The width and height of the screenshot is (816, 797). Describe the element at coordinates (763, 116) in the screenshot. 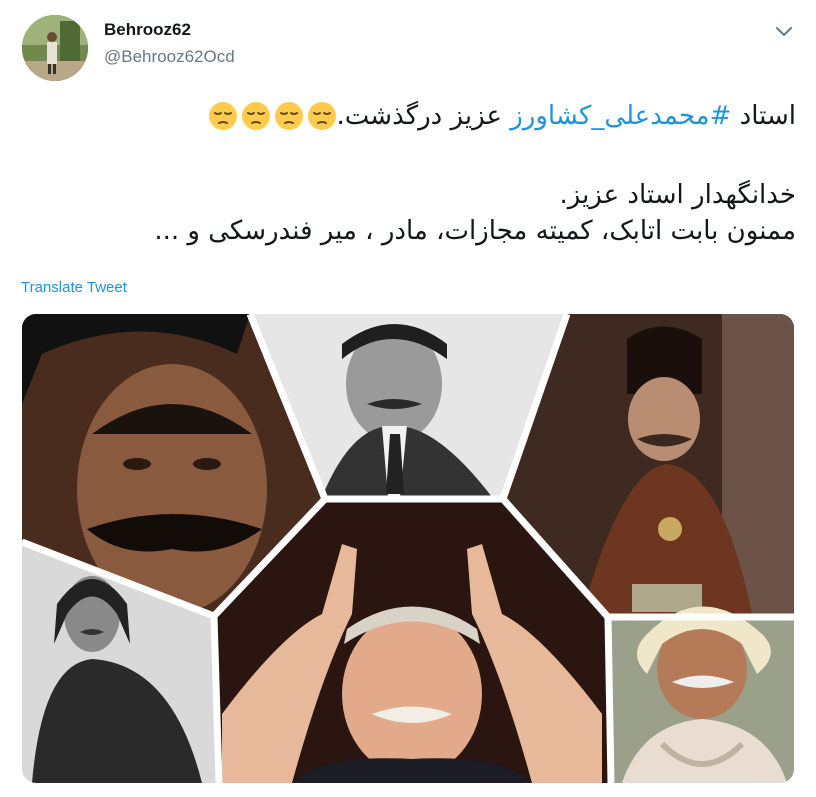

I see `tweet-text-part: استاد` at that location.